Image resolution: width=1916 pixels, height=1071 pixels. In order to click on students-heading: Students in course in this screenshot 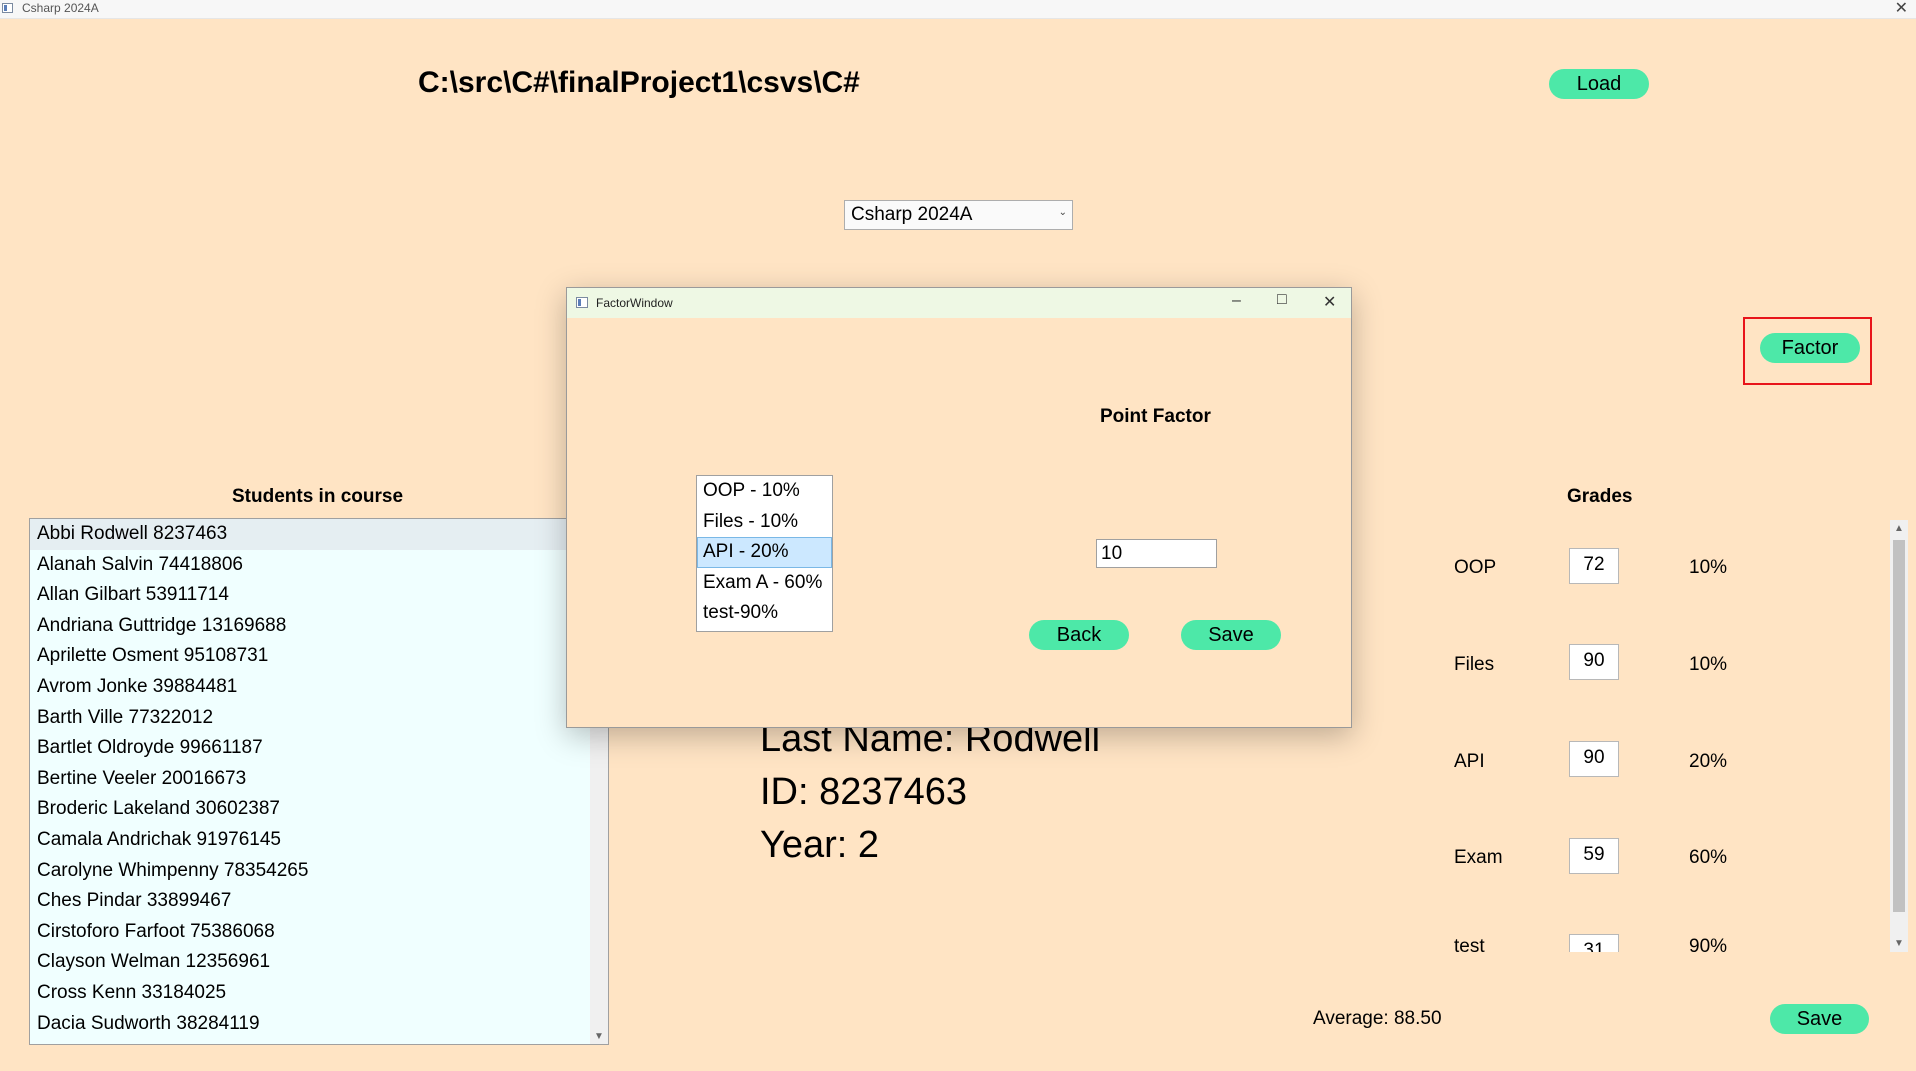, I will do `click(318, 496)`.